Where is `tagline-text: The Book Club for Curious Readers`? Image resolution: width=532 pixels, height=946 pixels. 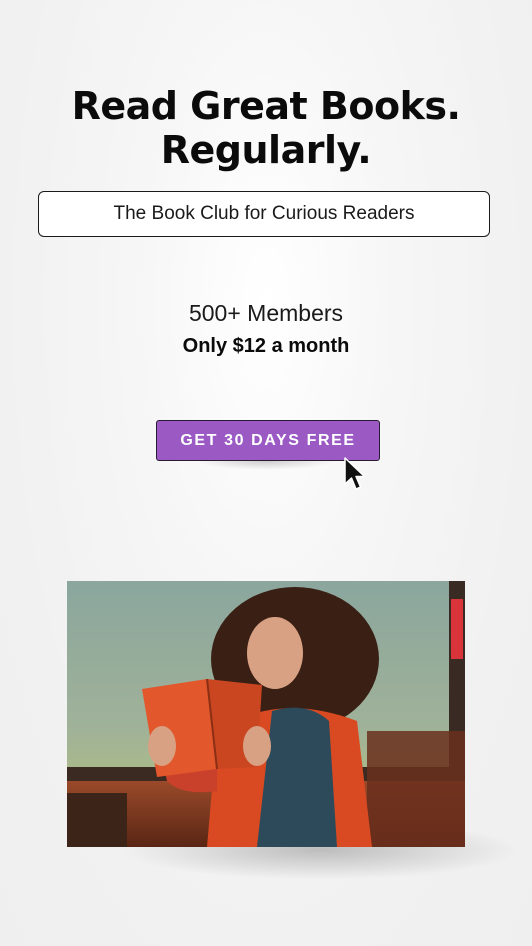
tagline-text: The Book Club for Curious Readers is located at coordinates (264, 213).